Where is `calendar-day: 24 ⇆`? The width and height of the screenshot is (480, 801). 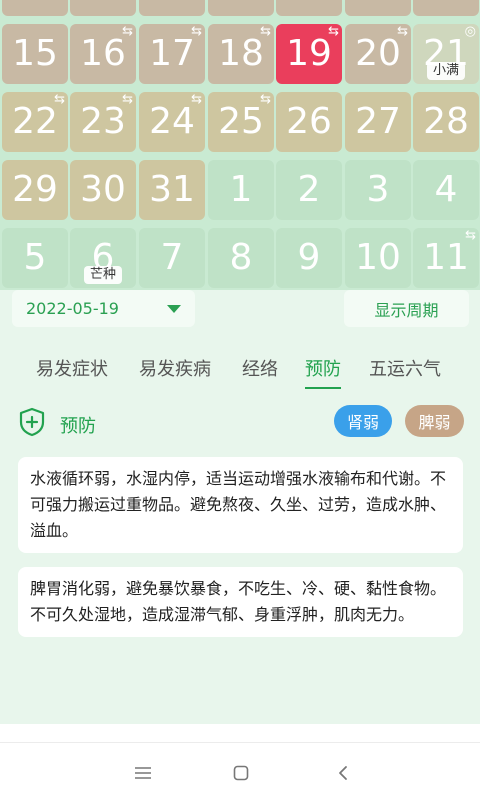
calendar-day: 24 ⇆ is located at coordinates (172, 122).